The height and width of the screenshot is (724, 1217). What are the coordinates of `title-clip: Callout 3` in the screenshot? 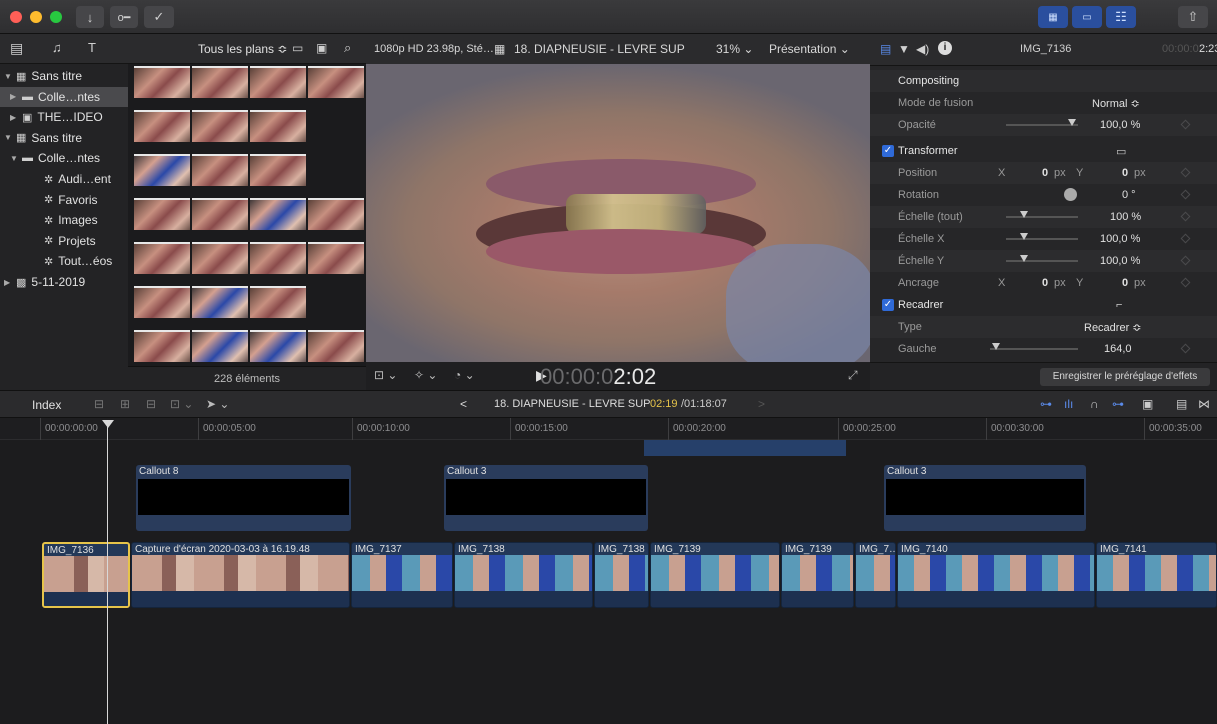 It's located at (546, 498).